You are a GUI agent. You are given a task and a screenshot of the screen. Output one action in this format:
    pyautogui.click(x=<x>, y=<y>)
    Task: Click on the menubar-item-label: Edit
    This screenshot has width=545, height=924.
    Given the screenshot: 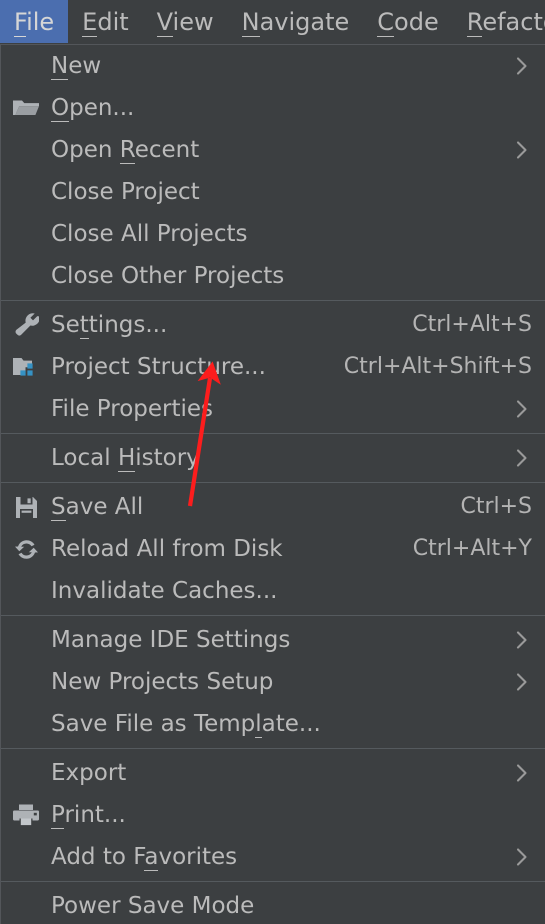 What is the action you would take?
    pyautogui.click(x=105, y=22)
    